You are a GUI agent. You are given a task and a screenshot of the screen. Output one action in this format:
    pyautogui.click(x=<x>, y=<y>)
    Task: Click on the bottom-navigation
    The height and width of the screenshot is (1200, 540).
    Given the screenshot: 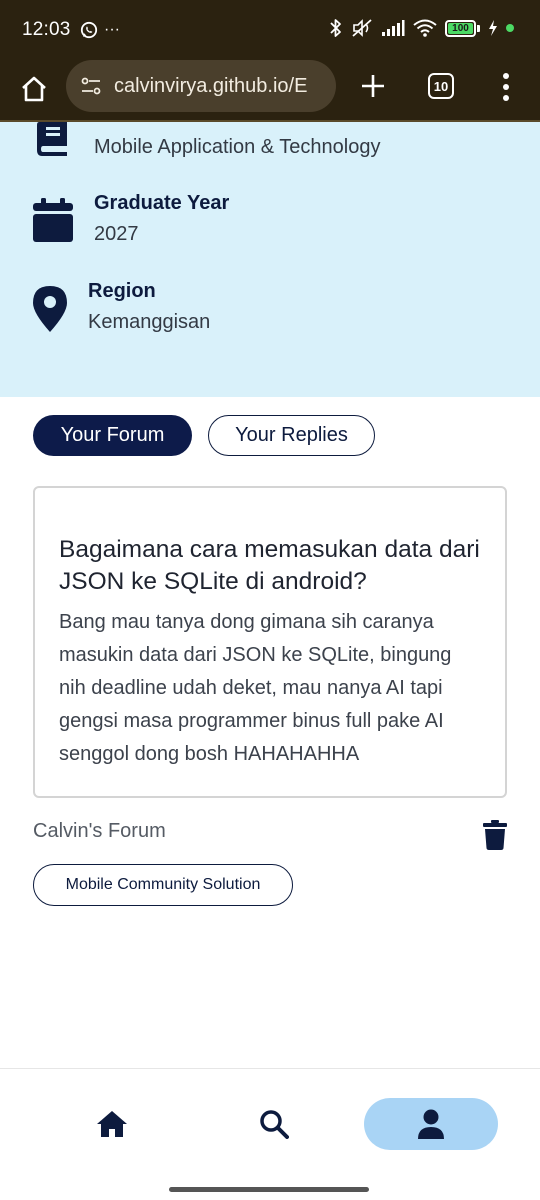 What is the action you would take?
    pyautogui.click(x=270, y=1134)
    